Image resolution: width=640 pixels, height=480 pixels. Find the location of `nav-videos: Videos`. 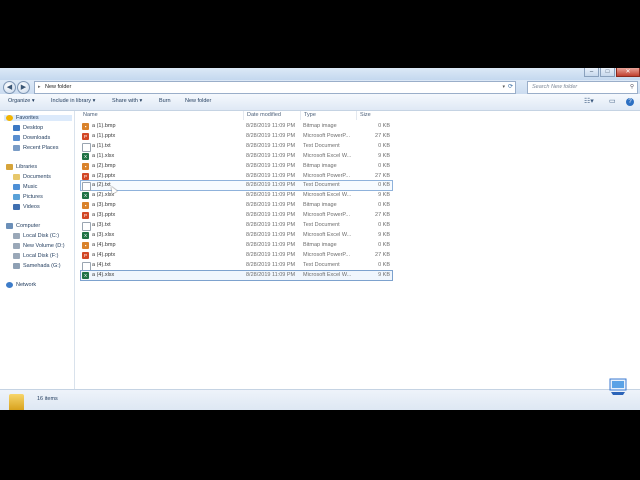

nav-videos: Videos is located at coordinates (26, 207).